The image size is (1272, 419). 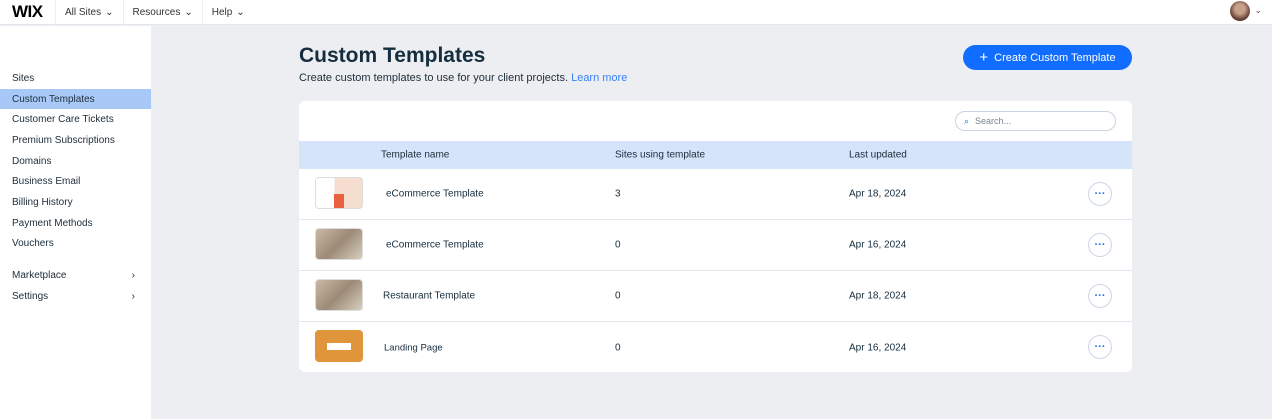 I want to click on sidebar-item-vouchers: Vouchers, so click(x=75, y=244).